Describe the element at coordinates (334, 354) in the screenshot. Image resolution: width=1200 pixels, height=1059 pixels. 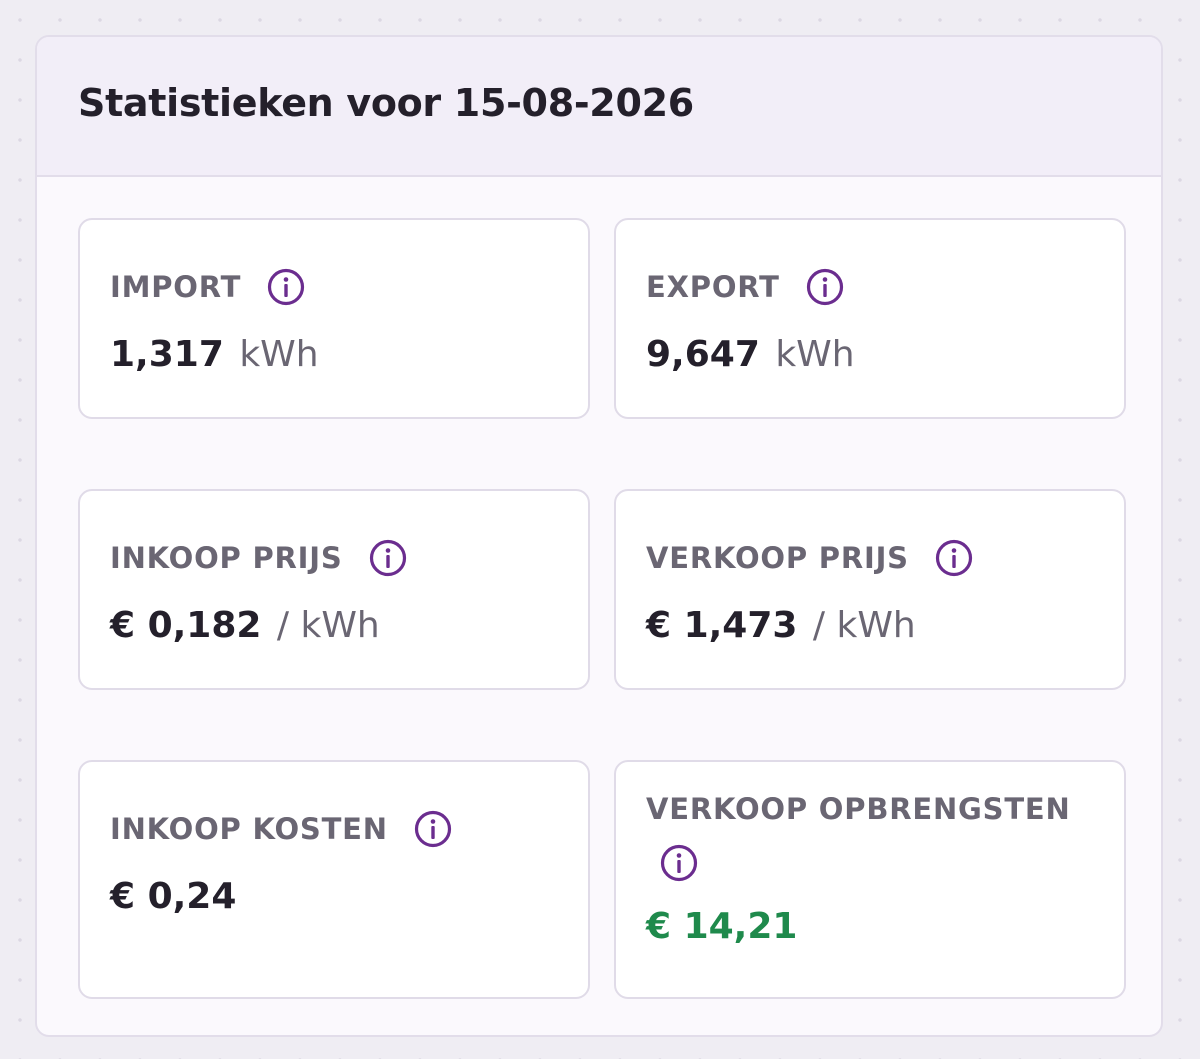
I see `stat-value-import: 1,317 kWh` at that location.